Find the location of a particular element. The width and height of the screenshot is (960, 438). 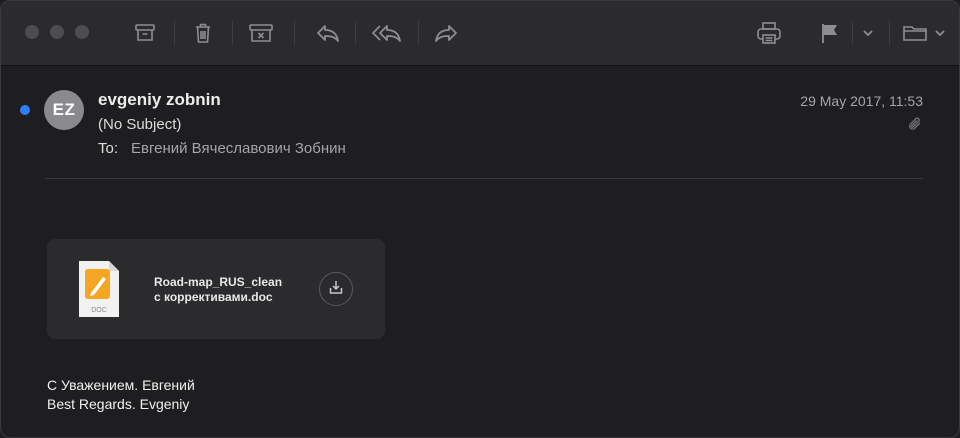

delete-button is located at coordinates (203, 33).